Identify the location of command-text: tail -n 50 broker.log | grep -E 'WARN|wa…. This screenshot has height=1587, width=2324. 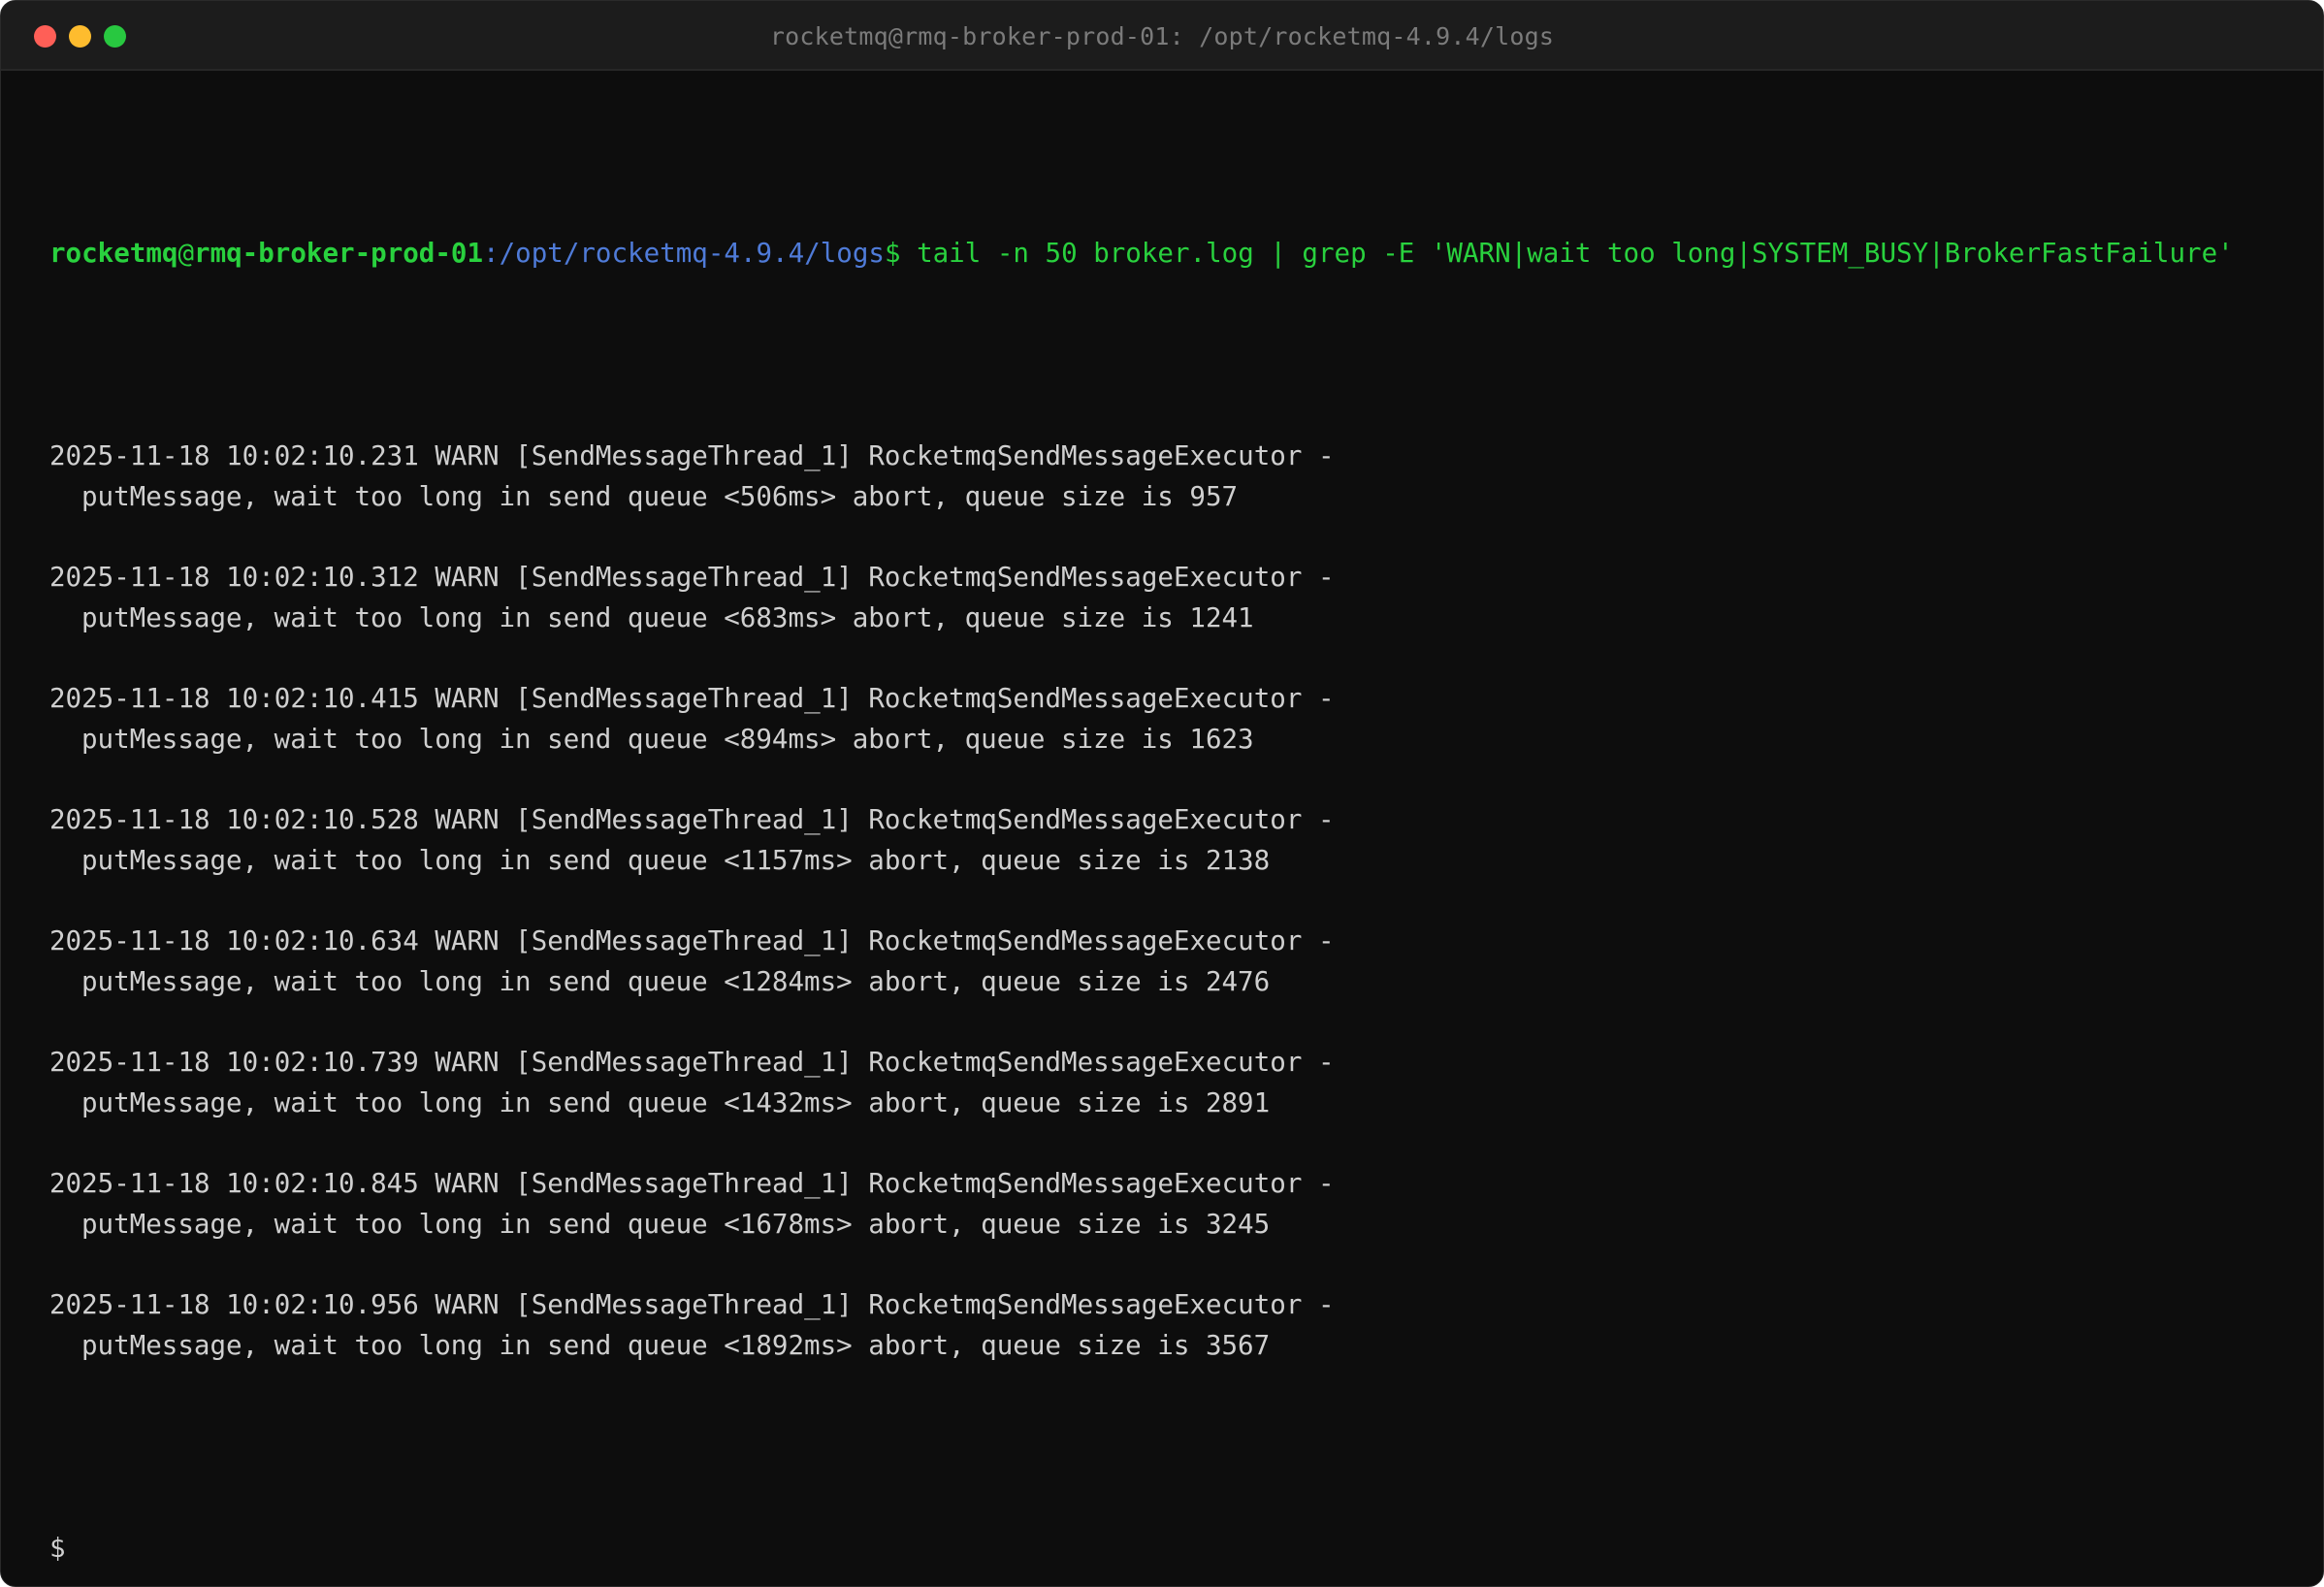
(1567, 253).